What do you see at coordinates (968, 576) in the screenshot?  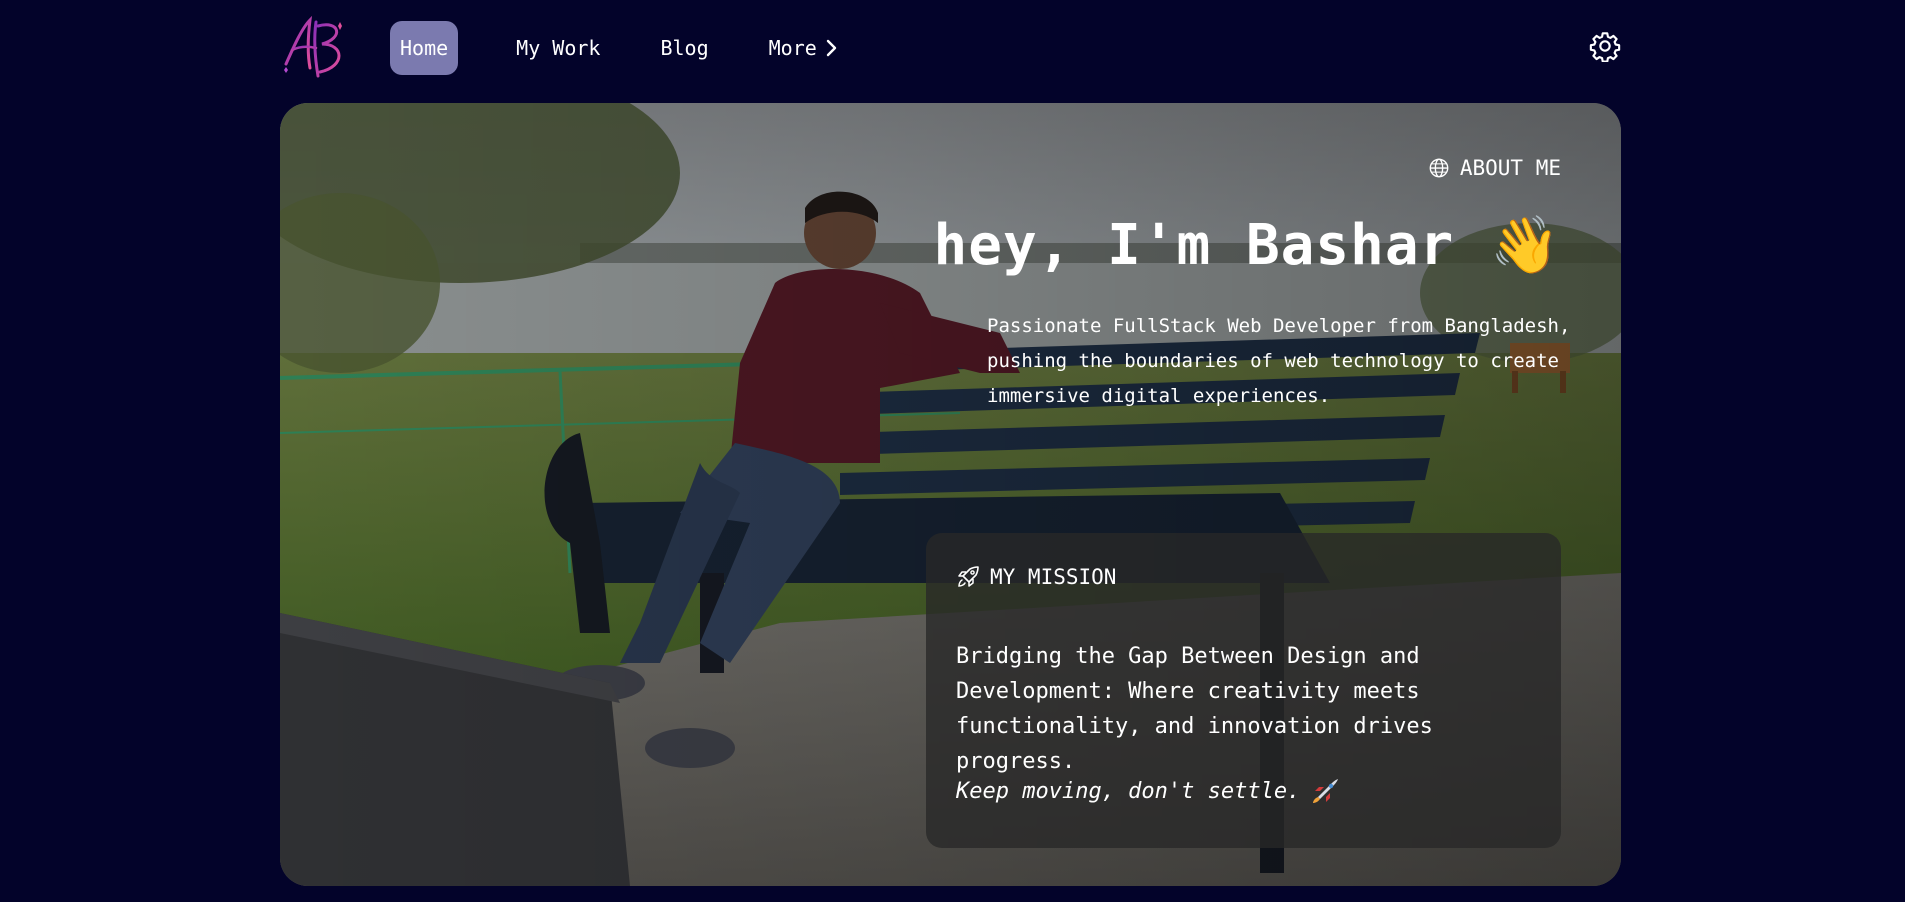 I see `rocket-icon` at bounding box center [968, 576].